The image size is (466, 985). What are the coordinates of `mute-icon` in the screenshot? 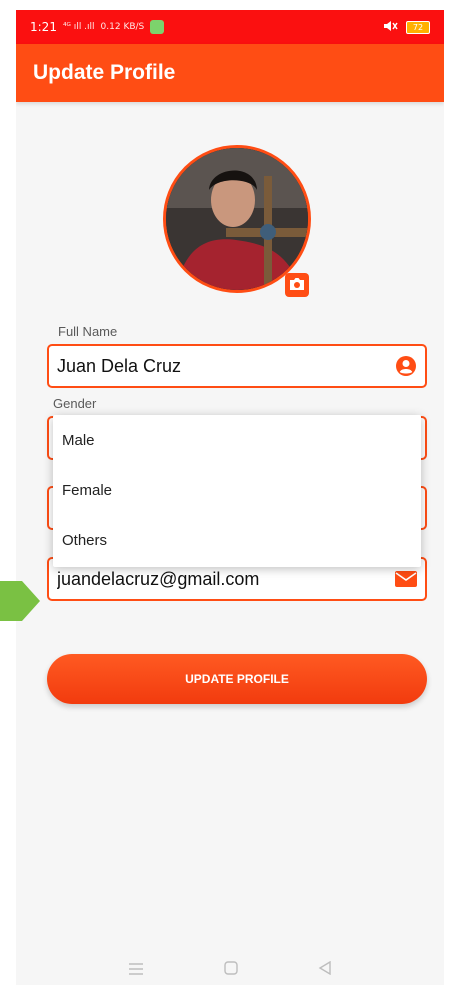 It's located at (390, 27).